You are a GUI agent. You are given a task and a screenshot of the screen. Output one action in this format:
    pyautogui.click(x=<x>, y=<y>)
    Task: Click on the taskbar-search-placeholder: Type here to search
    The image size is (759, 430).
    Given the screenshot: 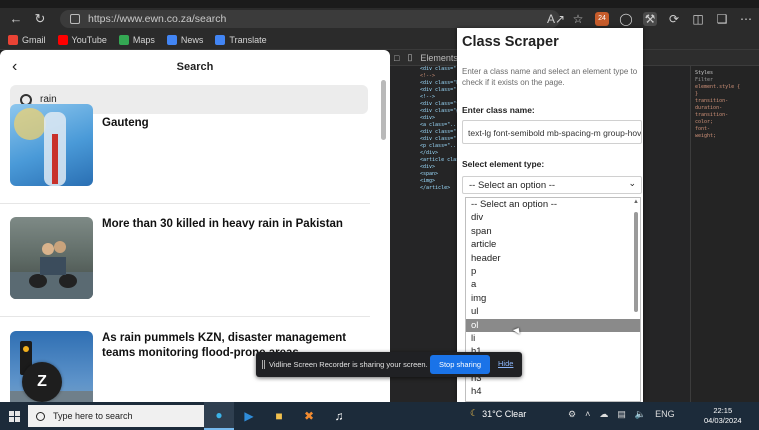 What is the action you would take?
    pyautogui.click(x=93, y=416)
    